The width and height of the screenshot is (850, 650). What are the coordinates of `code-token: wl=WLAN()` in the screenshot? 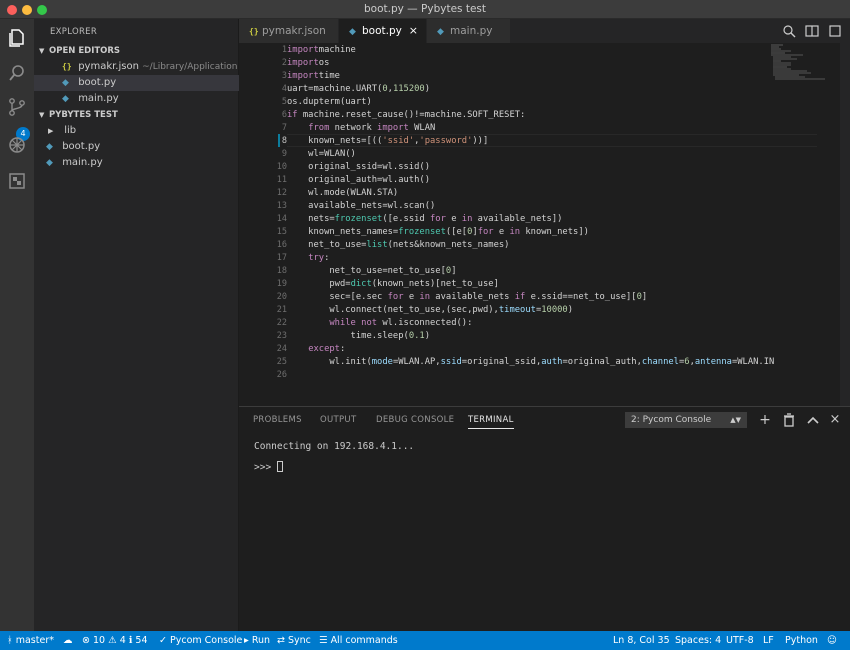 It's located at (321, 154).